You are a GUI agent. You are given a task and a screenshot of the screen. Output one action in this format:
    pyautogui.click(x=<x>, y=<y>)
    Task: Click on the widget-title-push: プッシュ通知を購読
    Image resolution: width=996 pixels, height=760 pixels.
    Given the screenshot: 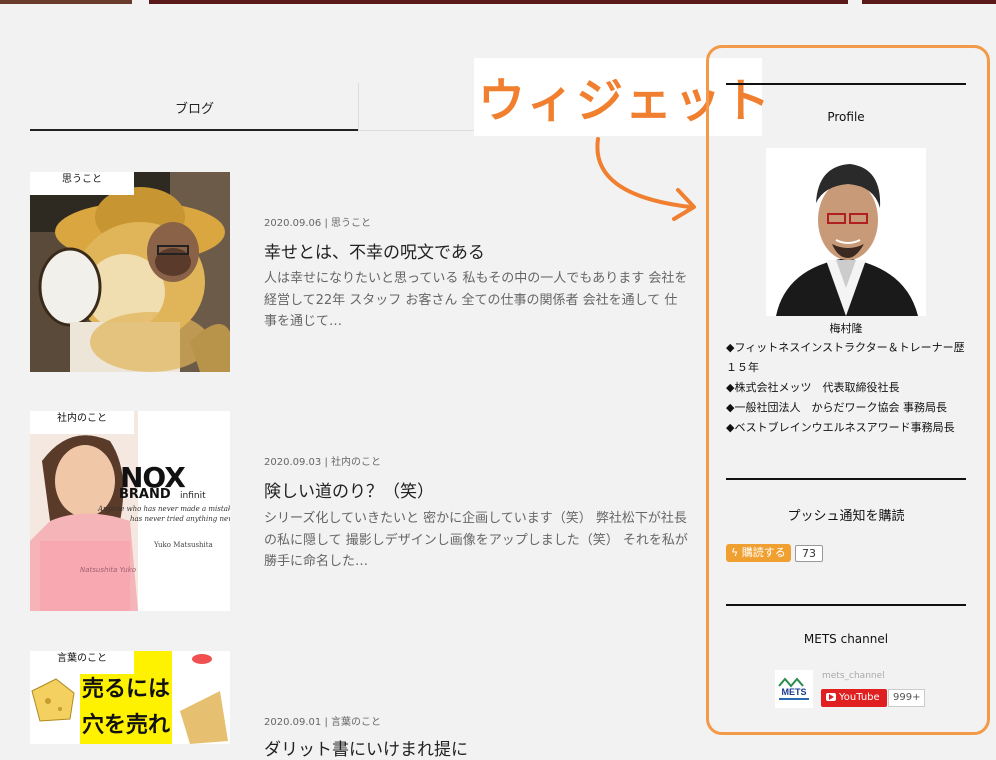 What is the action you would take?
    pyautogui.click(x=846, y=516)
    